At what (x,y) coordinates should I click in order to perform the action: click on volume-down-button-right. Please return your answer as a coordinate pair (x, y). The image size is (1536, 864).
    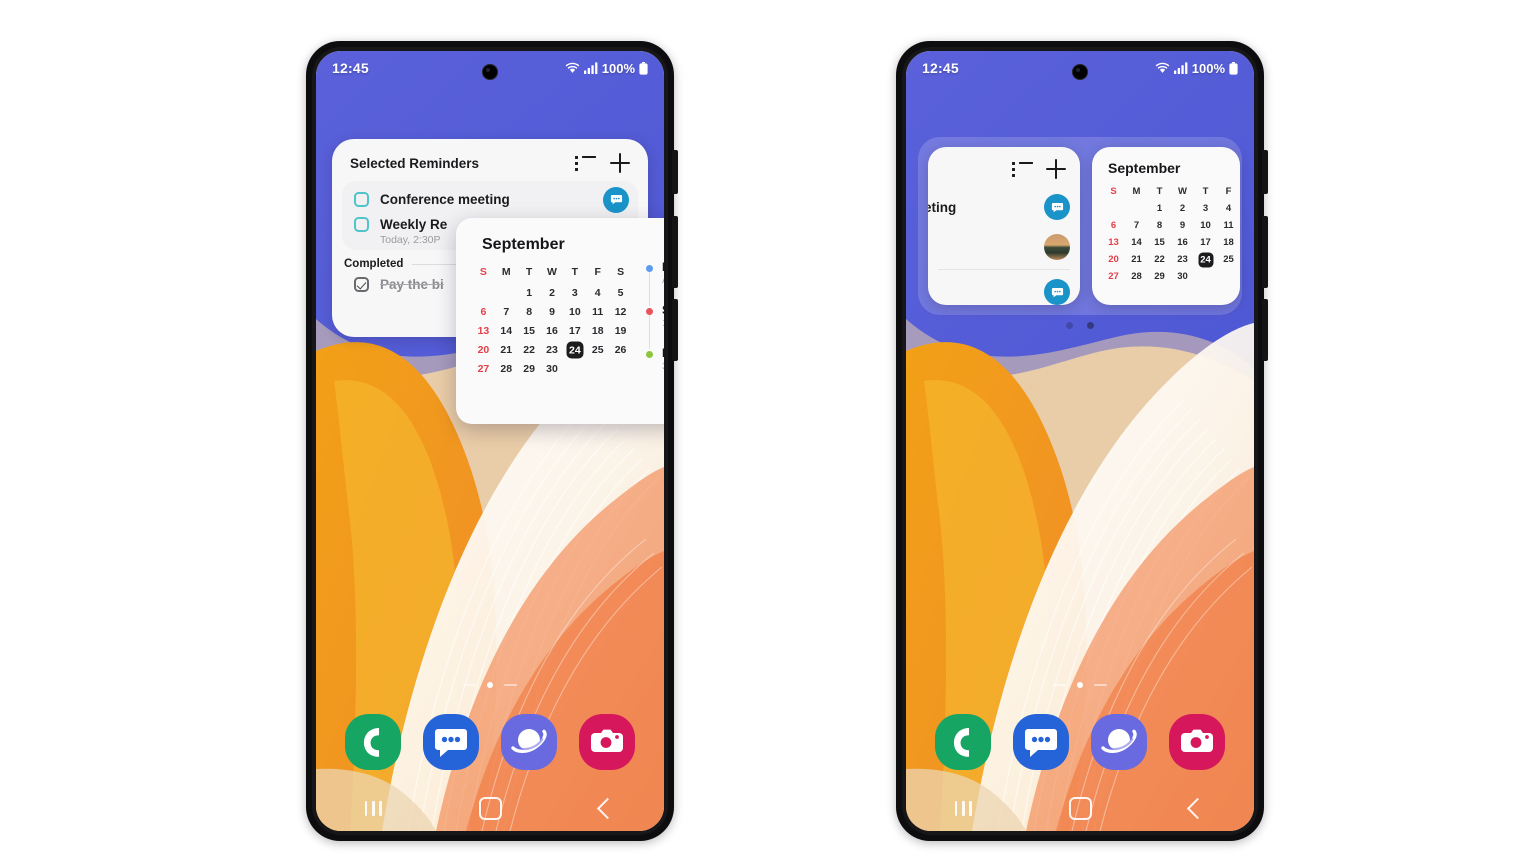
    Looking at the image, I should click on (1265, 330).